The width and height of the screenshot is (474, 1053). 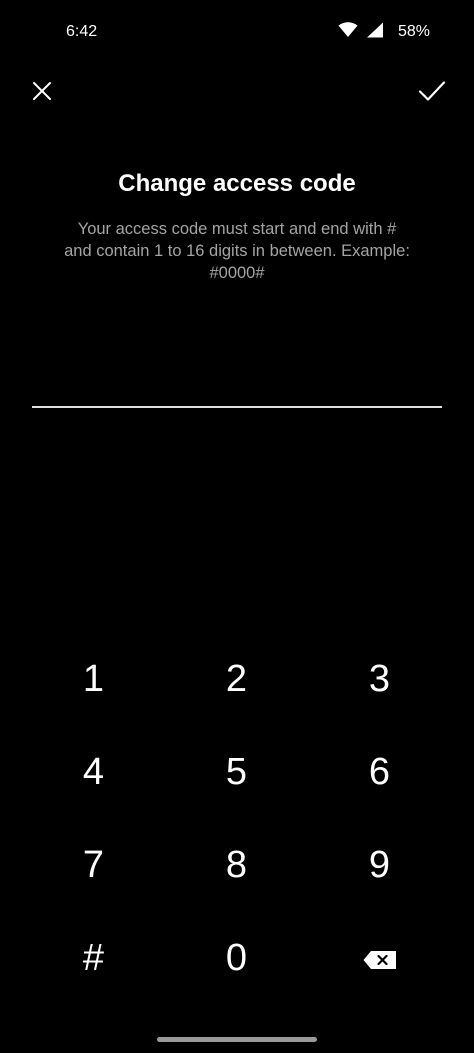 I want to click on key-6: 6, so click(x=379, y=771).